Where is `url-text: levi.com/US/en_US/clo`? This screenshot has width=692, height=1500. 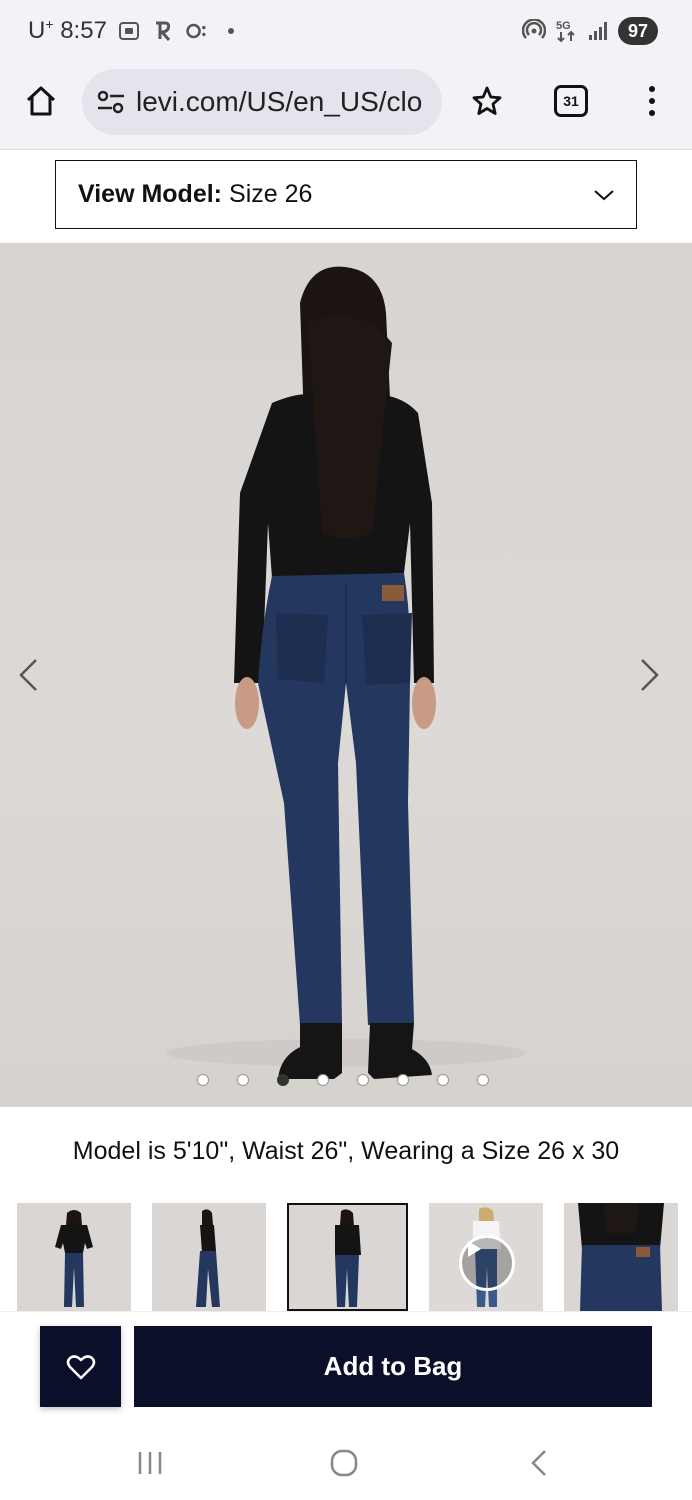
url-text: levi.com/US/en_US/clo is located at coordinates (282, 102).